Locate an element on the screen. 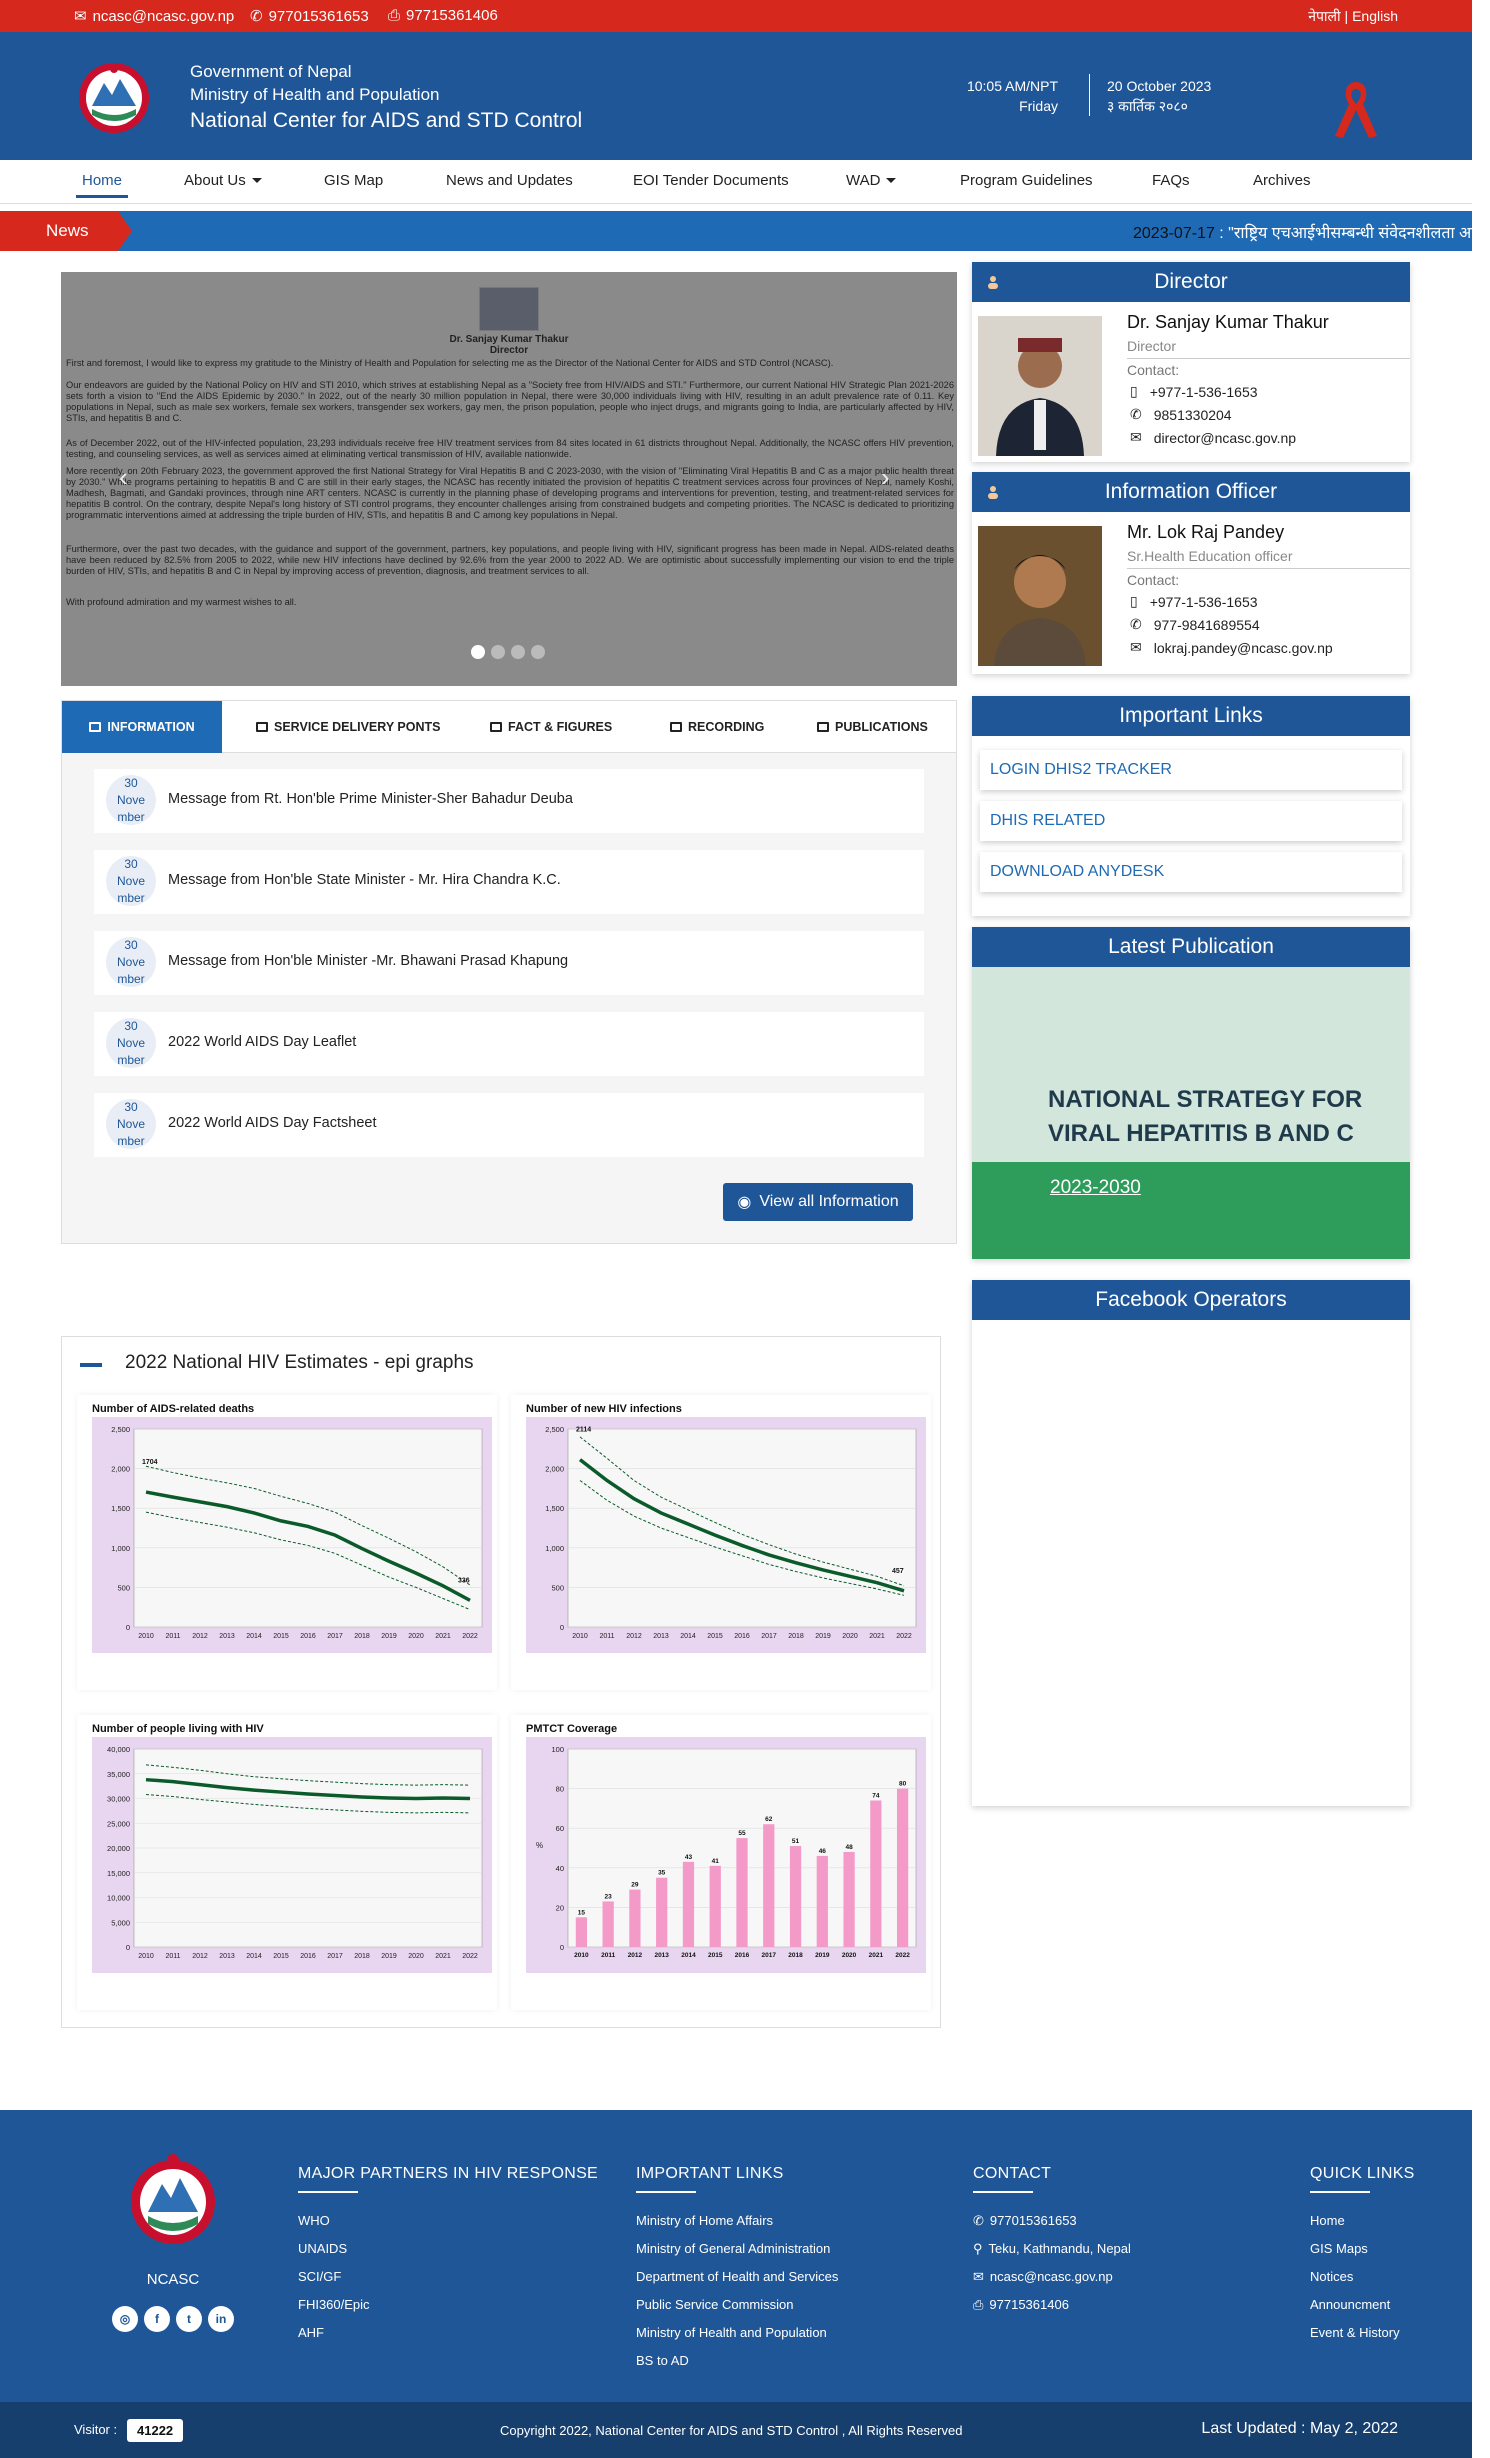 This screenshot has height=2458, width=1490. data-label: 35 is located at coordinates (662, 1873).